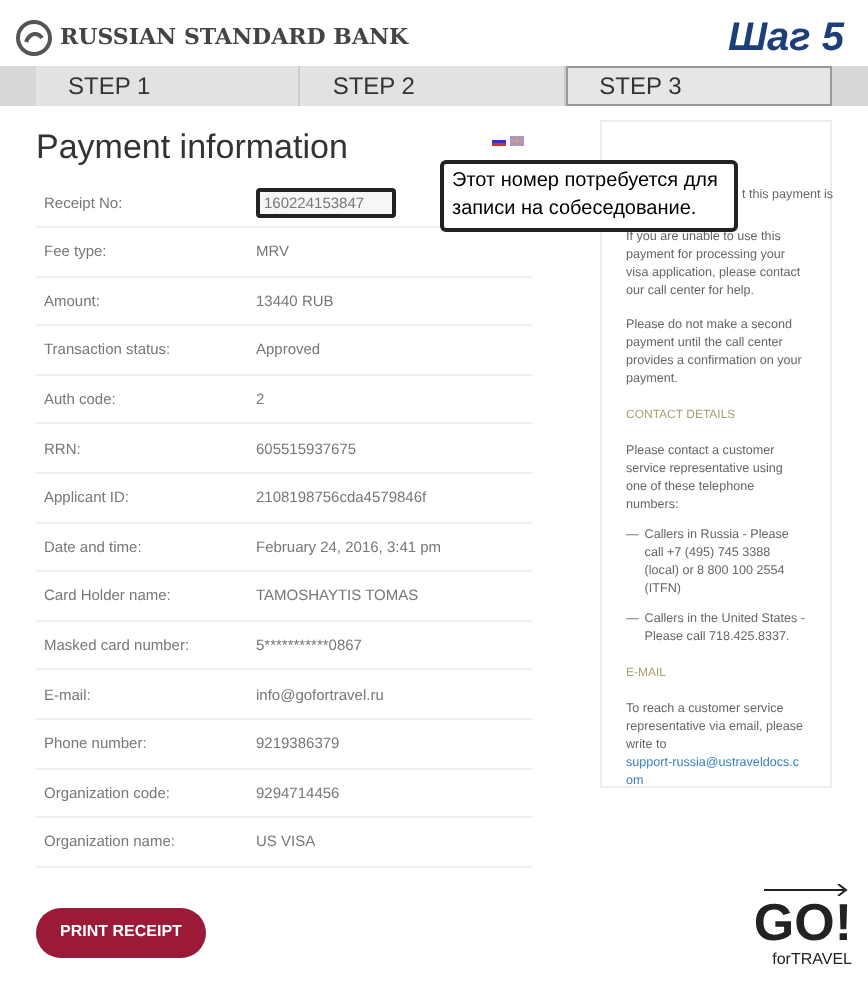 This screenshot has width=868, height=986. What do you see at coordinates (802, 922) in the screenshot?
I see `logo-mark: GO!` at bounding box center [802, 922].